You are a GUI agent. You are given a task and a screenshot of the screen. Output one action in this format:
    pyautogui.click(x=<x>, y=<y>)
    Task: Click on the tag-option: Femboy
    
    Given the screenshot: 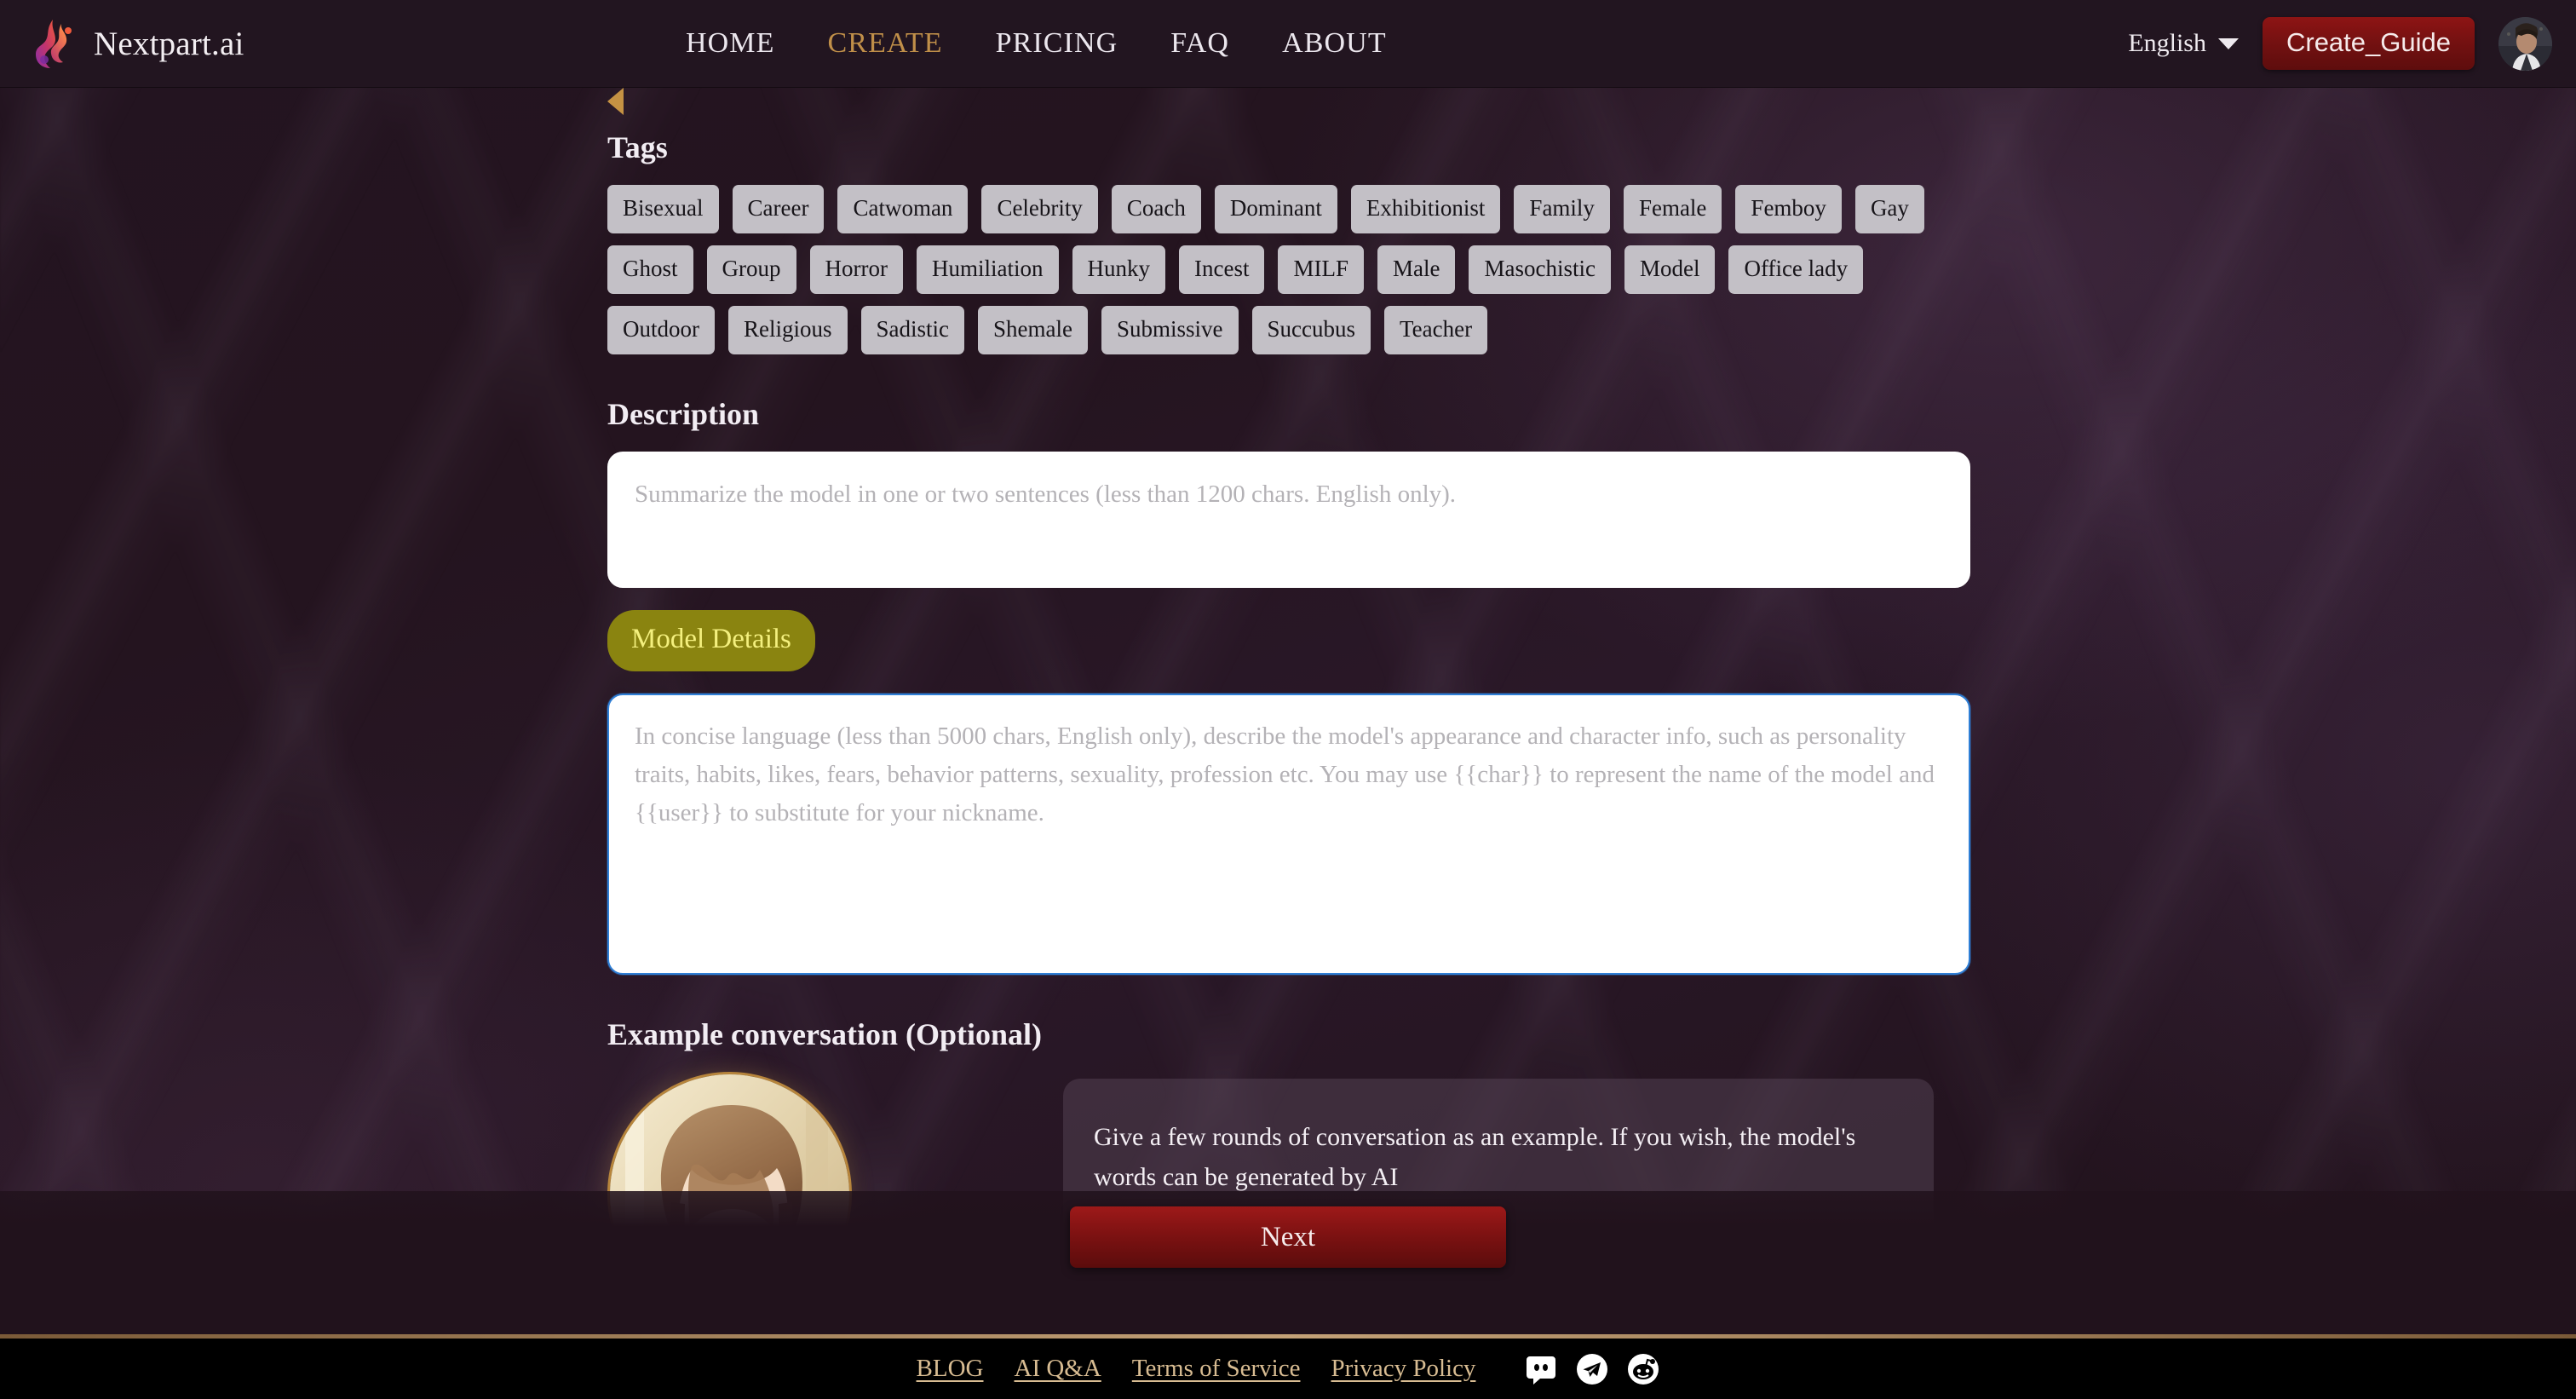 What is the action you would take?
    pyautogui.click(x=1789, y=209)
    